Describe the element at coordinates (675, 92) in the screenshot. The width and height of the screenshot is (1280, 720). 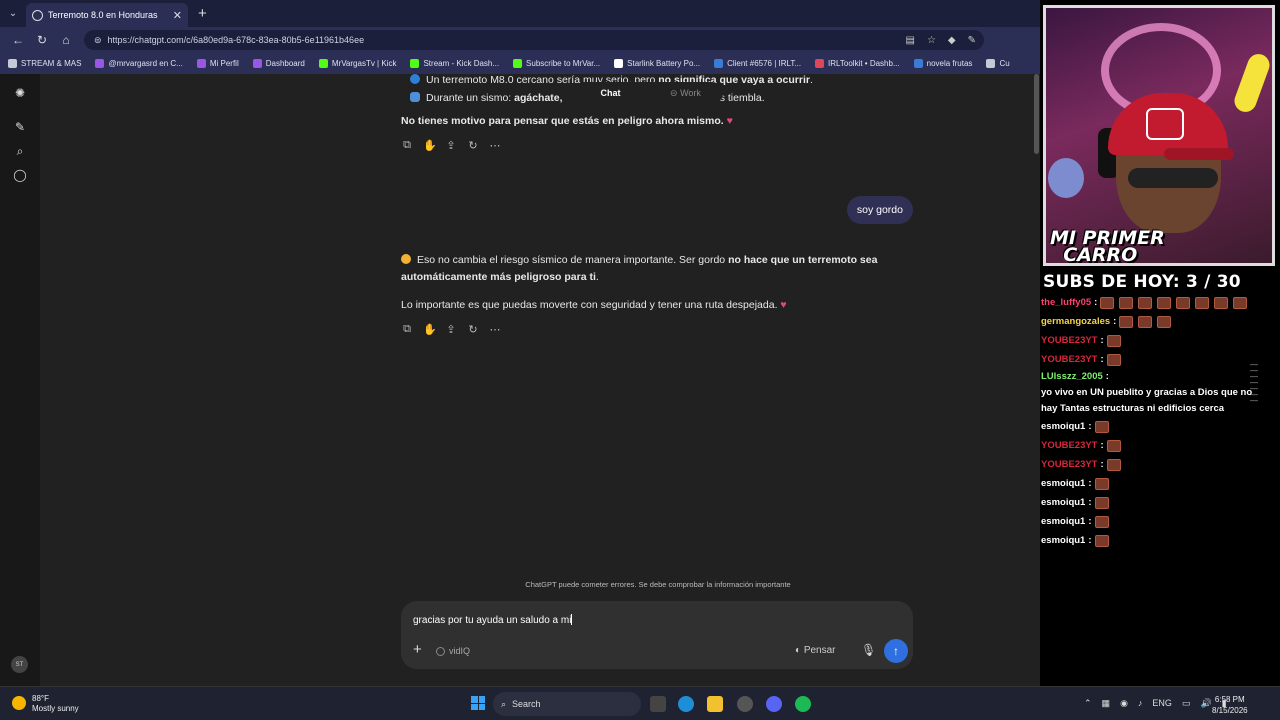
I see `lock-icon: ⊝` at that location.